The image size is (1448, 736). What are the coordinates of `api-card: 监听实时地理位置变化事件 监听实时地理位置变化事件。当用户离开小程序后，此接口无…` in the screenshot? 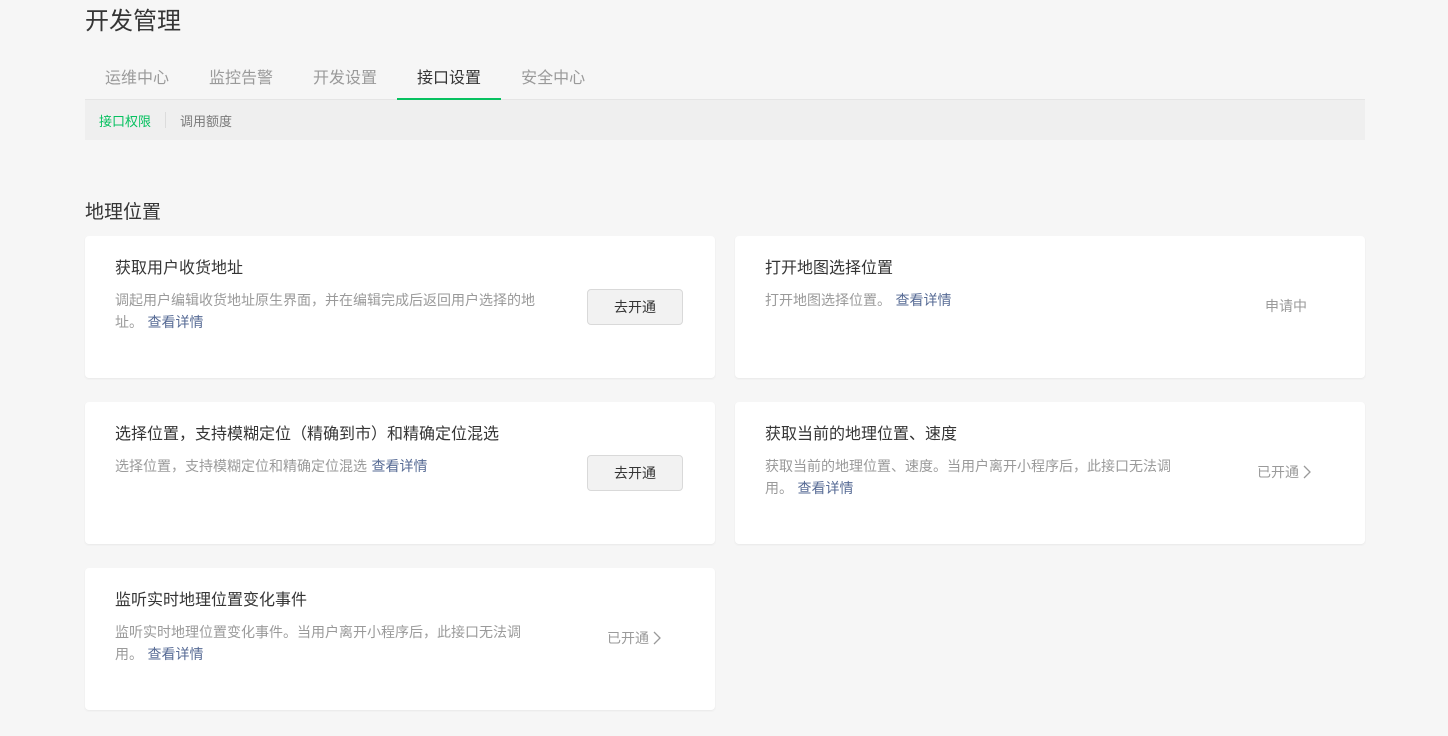 It's located at (400, 639).